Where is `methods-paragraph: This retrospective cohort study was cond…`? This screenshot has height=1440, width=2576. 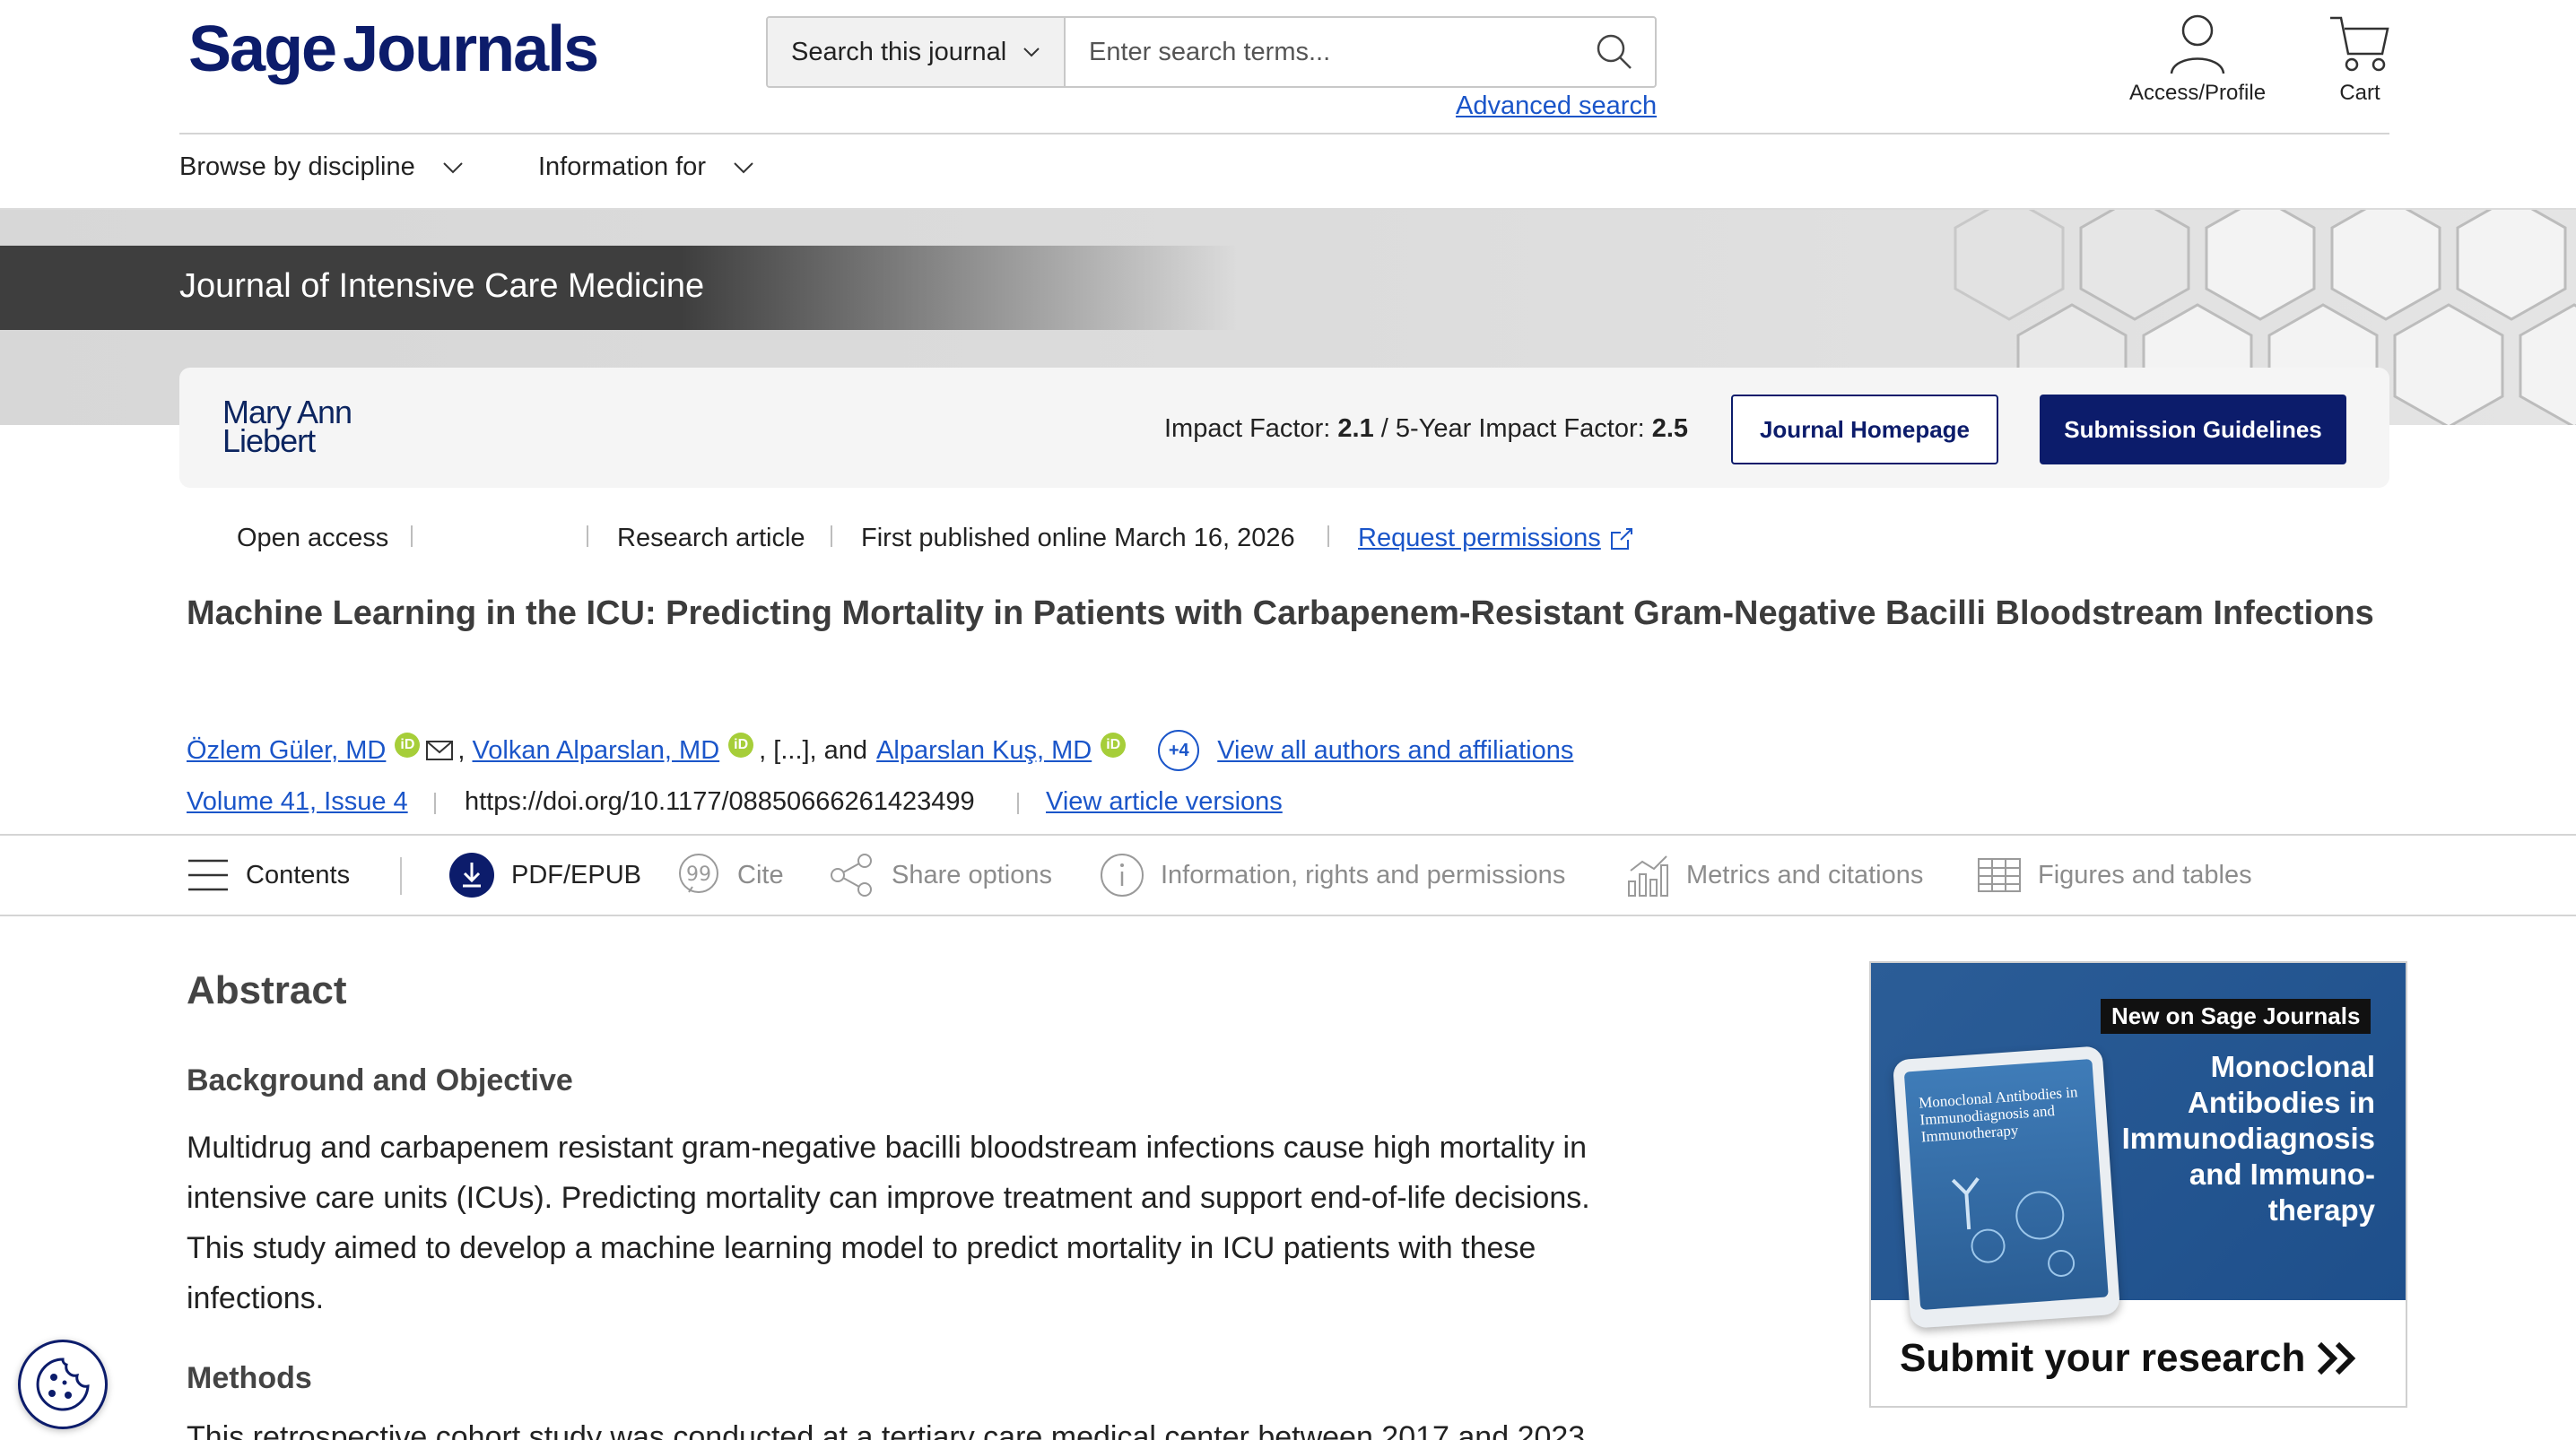 methods-paragraph: This retrospective cohort study was cond… is located at coordinates (886, 1430).